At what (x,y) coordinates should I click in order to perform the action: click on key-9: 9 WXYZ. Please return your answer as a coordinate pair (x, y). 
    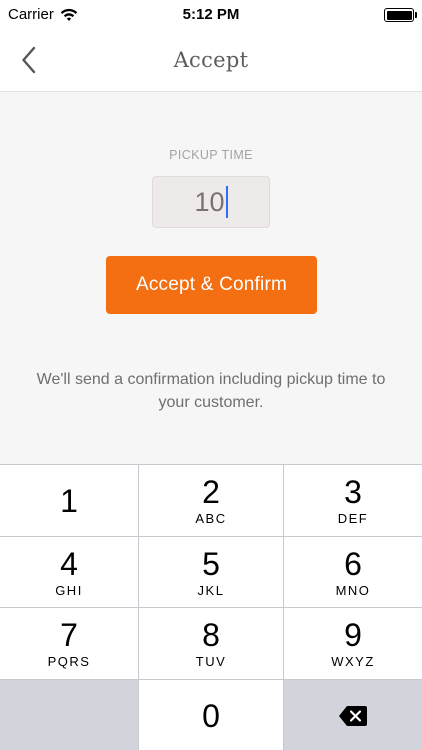
    Looking at the image, I should click on (353, 643).